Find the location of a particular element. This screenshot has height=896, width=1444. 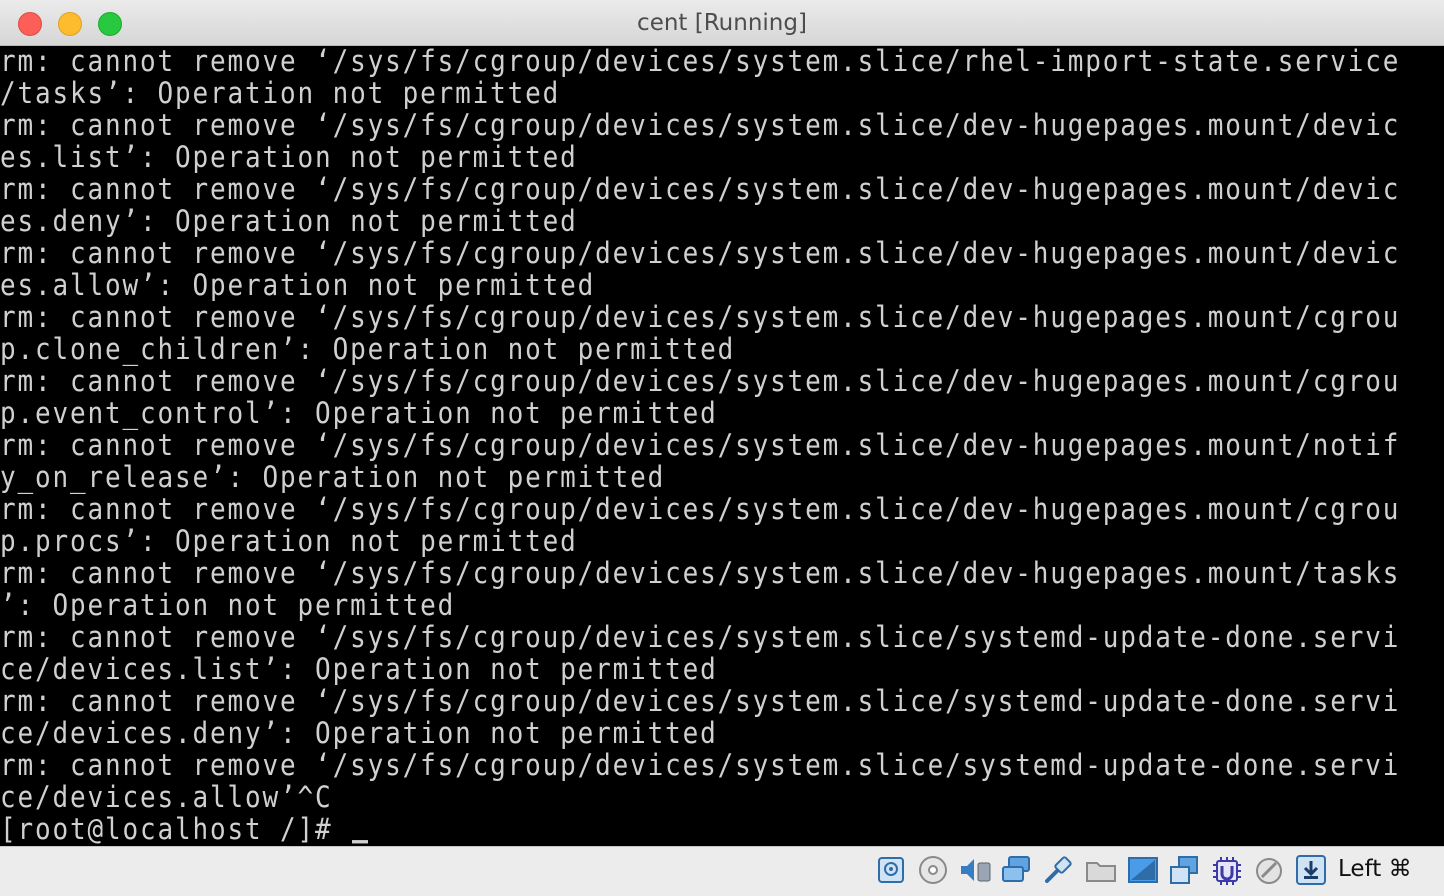

usb-icon is located at coordinates (1058, 870).